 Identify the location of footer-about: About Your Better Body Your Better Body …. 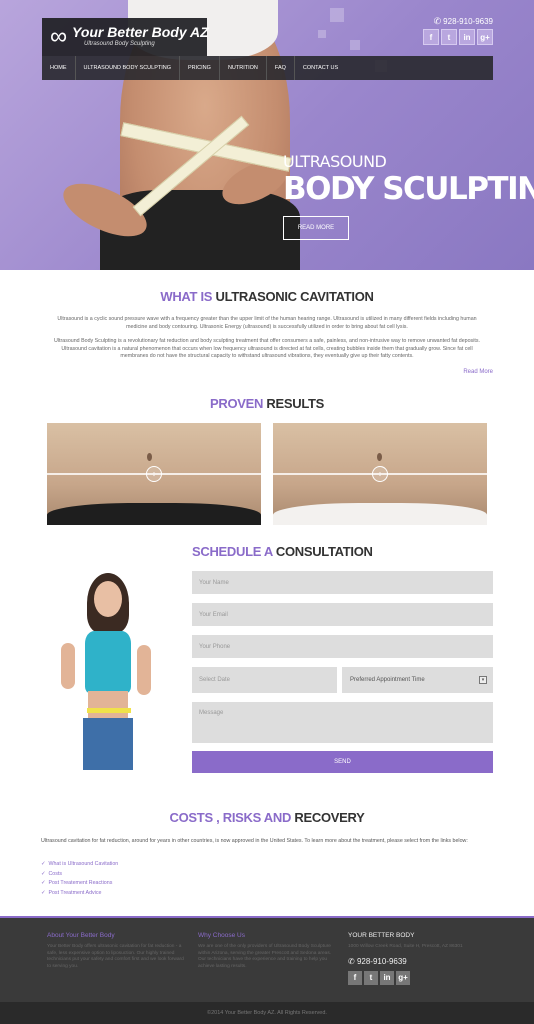
(117, 951).